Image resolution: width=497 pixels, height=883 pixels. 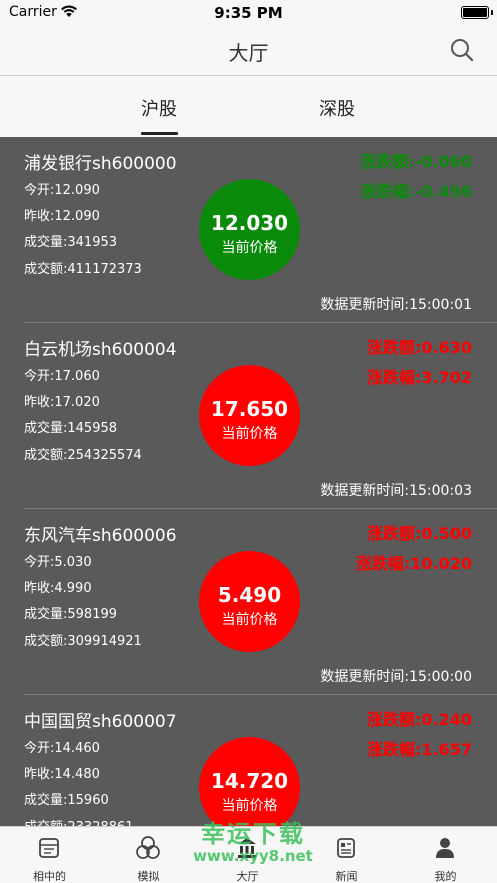 I want to click on stock-open: 今开:12.090, so click(x=62, y=190).